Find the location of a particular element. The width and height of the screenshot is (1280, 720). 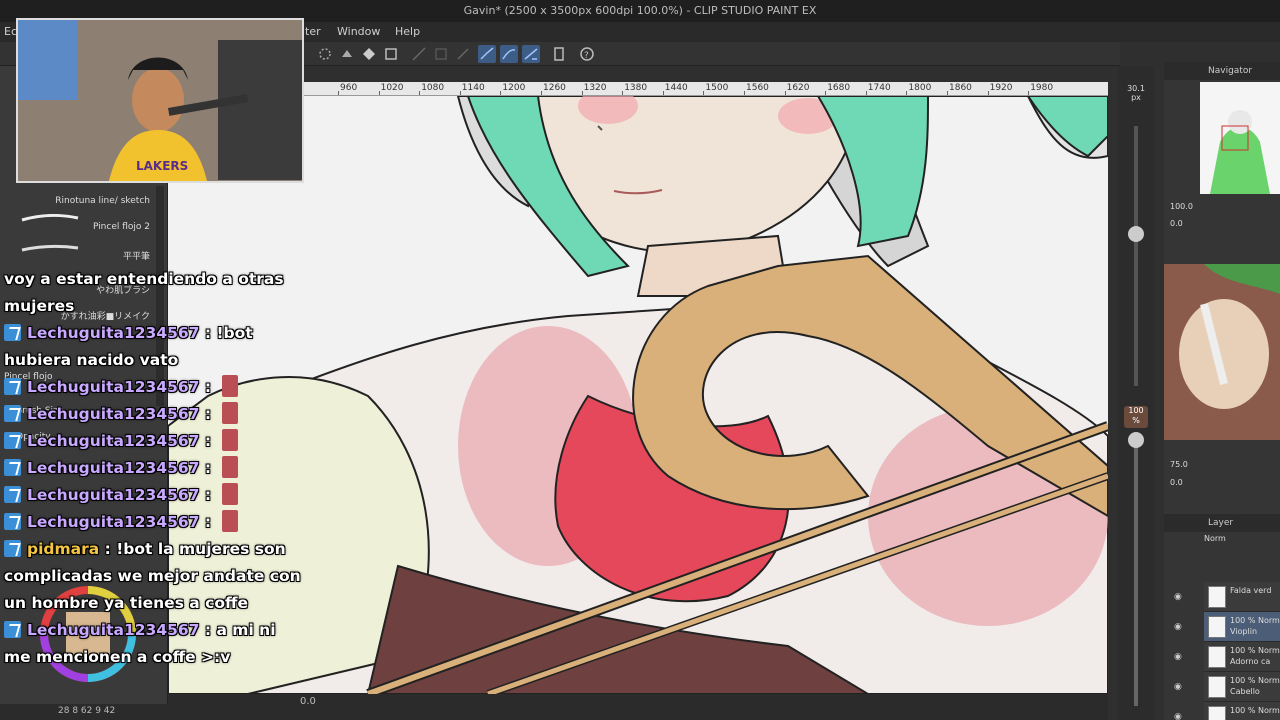

ruler-tick-label: 1740 is located at coordinates (879, 88).